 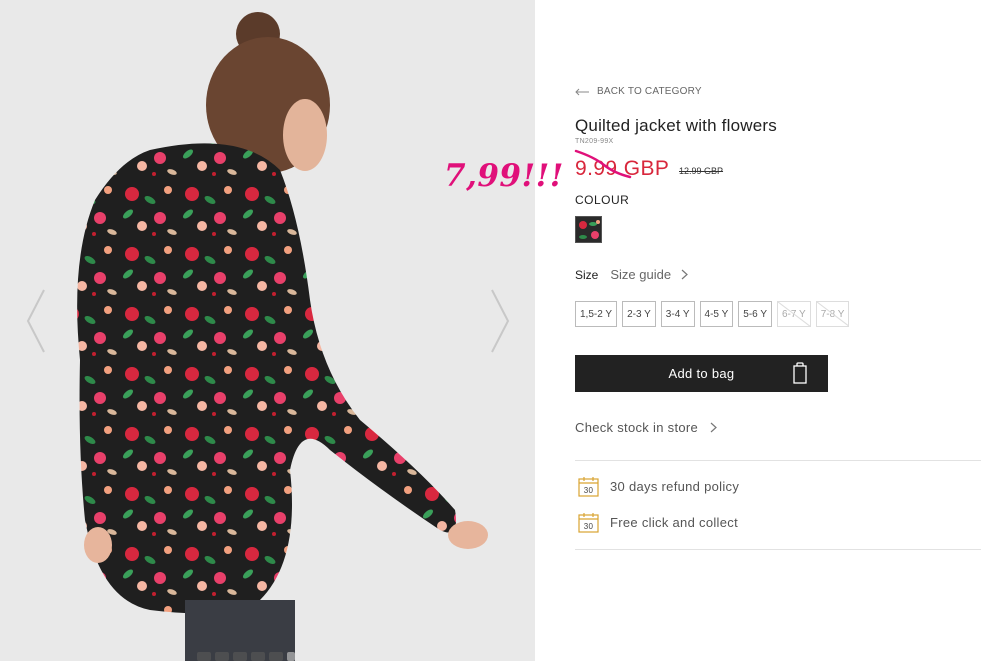 What do you see at coordinates (701, 171) in the screenshot?
I see `old-price: 12.99 GBP` at bounding box center [701, 171].